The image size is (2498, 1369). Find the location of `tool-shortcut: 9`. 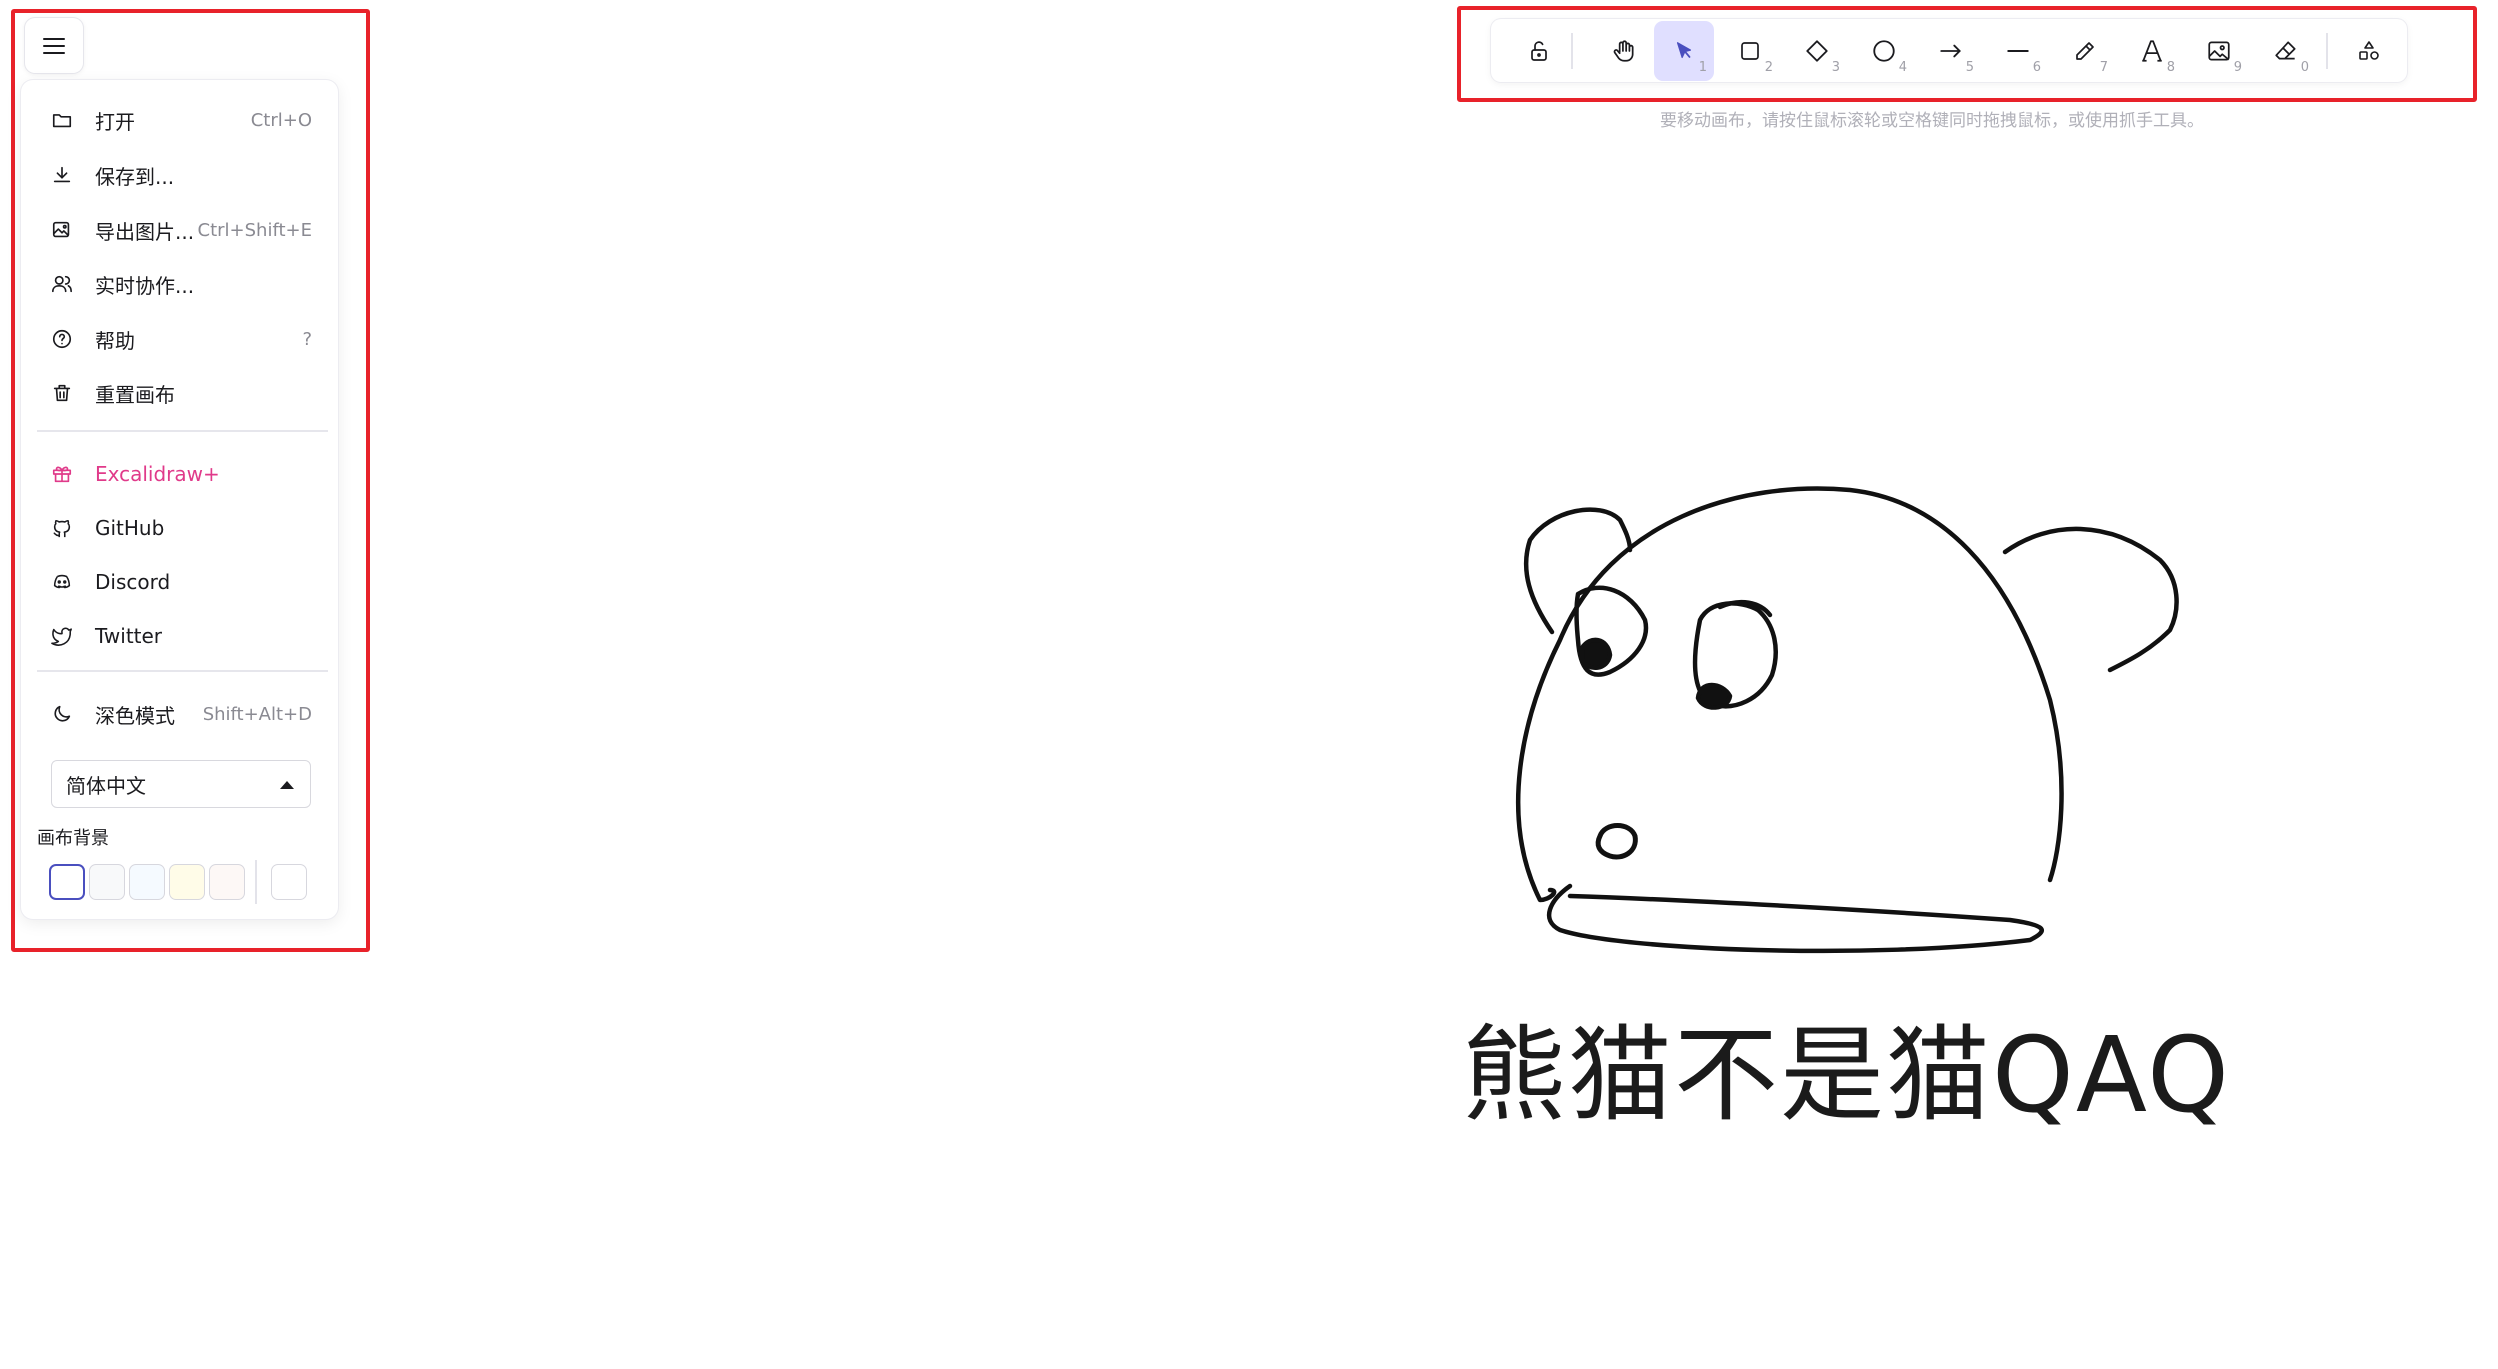

tool-shortcut: 9 is located at coordinates (2237, 67).